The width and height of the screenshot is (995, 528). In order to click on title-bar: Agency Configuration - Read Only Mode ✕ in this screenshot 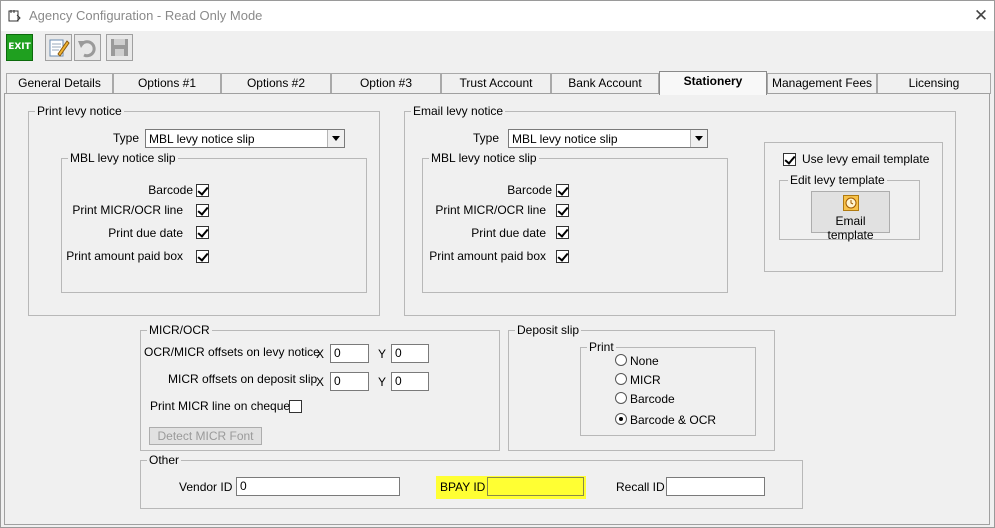, I will do `click(497, 16)`.